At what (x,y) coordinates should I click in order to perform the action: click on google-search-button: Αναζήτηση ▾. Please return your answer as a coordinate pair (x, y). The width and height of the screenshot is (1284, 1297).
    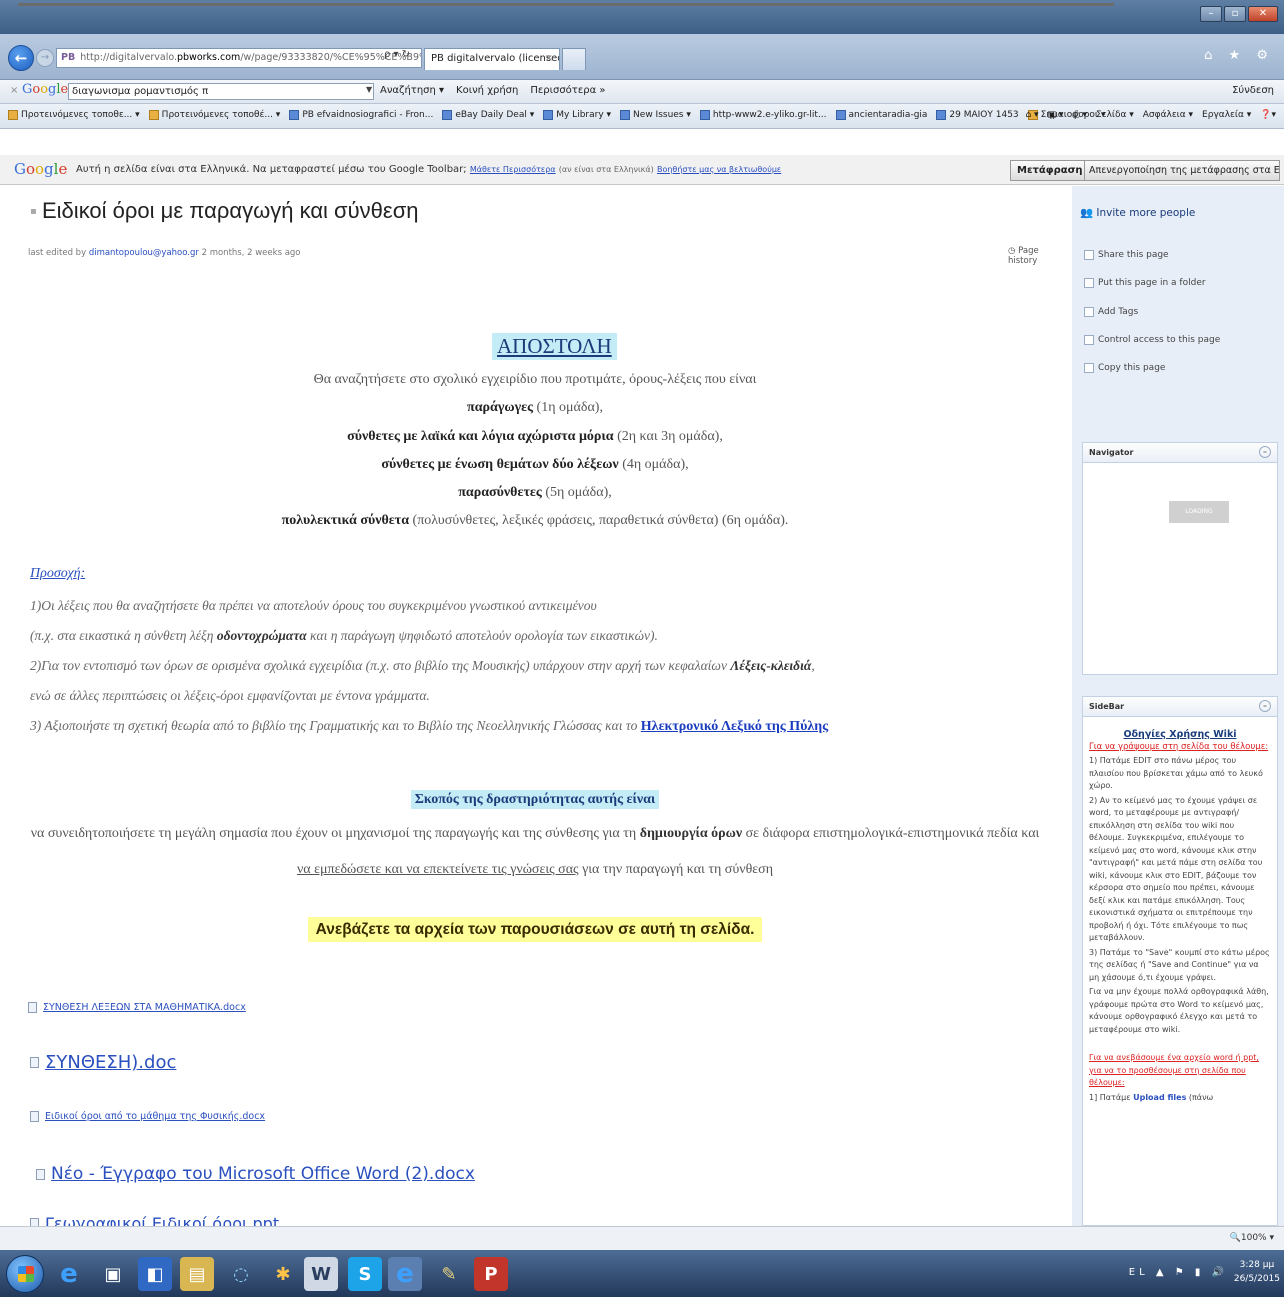
    Looking at the image, I should click on (412, 90).